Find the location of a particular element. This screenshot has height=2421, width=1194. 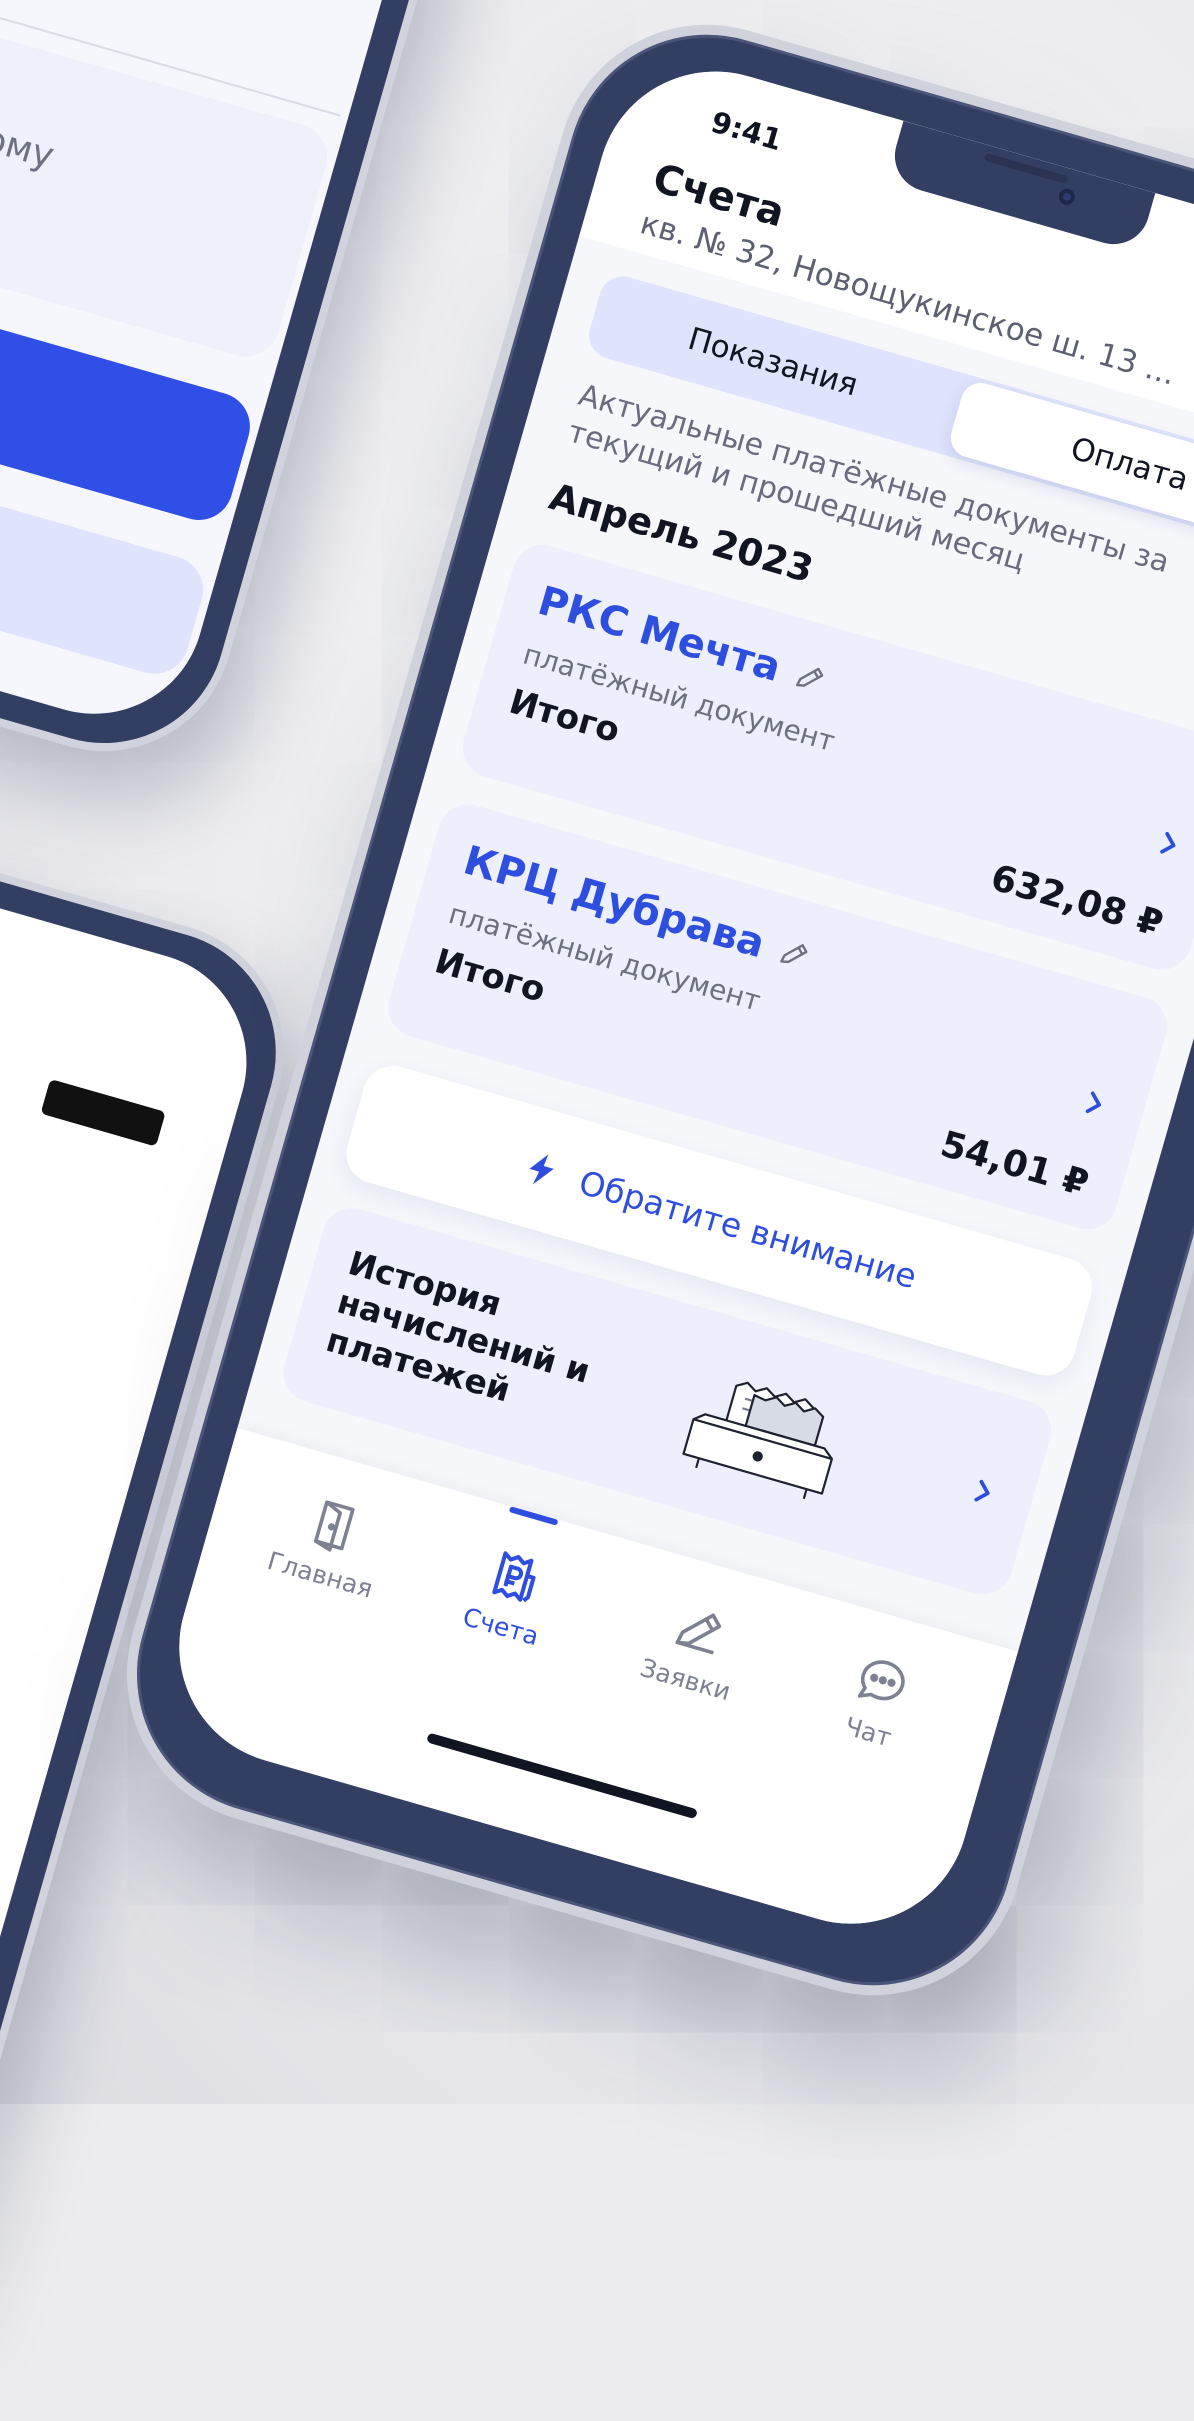

pencil-icon is located at coordinates (698, 1634).